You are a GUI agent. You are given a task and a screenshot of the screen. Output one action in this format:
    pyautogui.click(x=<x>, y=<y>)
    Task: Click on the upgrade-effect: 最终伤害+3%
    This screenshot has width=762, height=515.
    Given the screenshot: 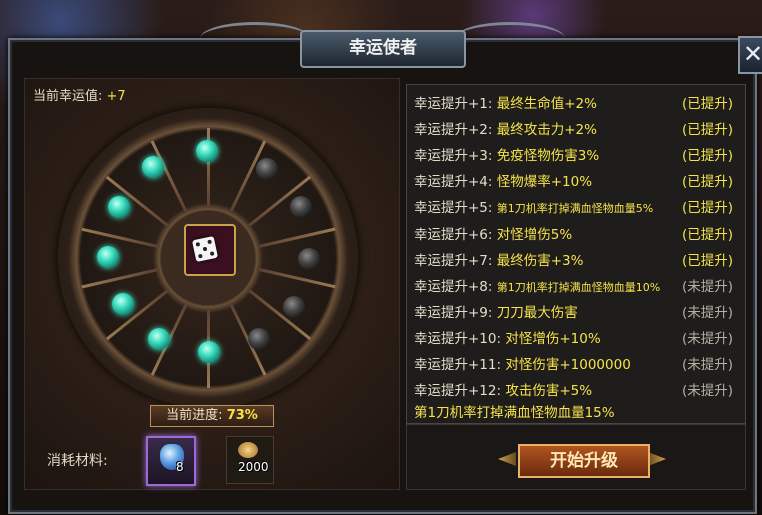 What is the action you would take?
    pyautogui.click(x=540, y=261)
    